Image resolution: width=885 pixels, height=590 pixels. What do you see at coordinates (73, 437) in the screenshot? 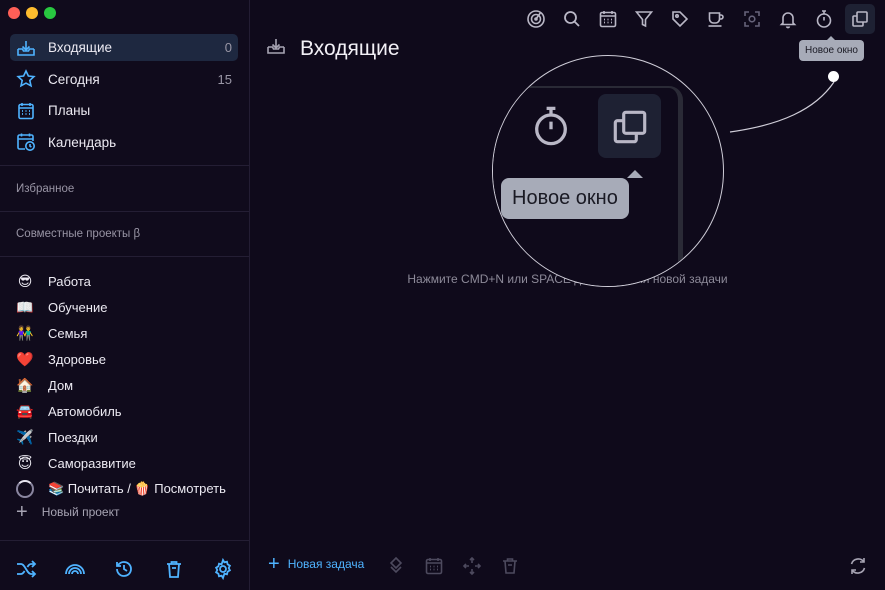
I see `project-label: Поездки` at bounding box center [73, 437].